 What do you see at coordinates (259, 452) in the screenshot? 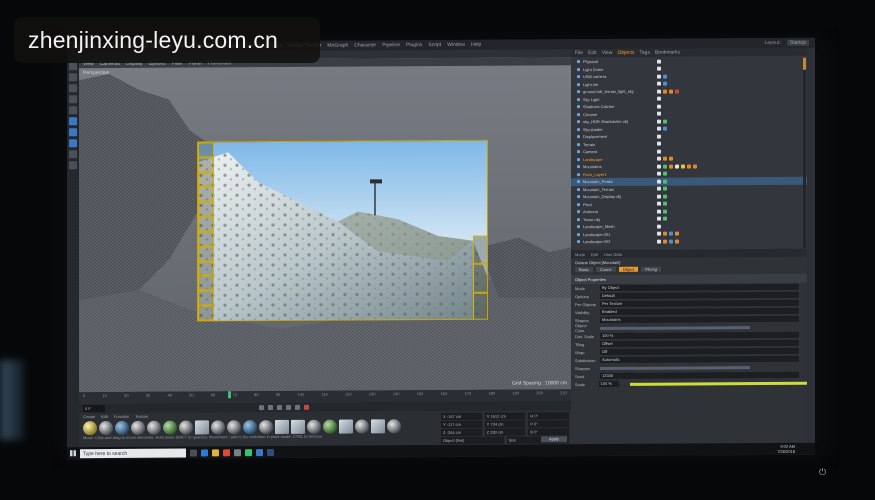
I see `cinema4d-icon` at bounding box center [259, 452].